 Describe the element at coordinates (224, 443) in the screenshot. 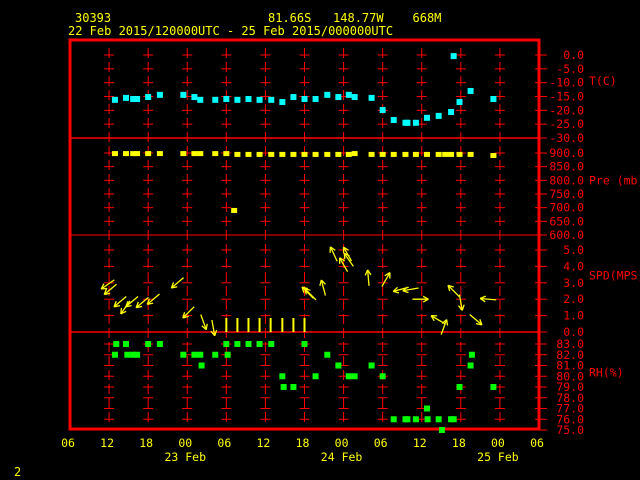

I see `x-tick-label: 06` at that location.